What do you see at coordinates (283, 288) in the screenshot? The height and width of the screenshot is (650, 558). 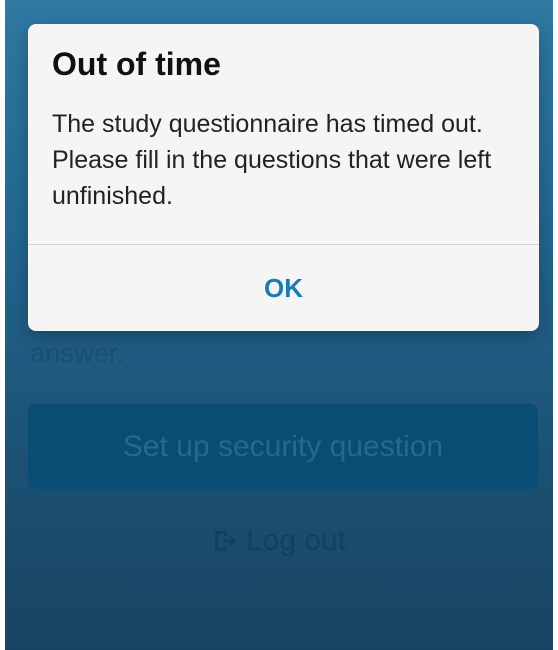 I see `ok-button: OK` at bounding box center [283, 288].